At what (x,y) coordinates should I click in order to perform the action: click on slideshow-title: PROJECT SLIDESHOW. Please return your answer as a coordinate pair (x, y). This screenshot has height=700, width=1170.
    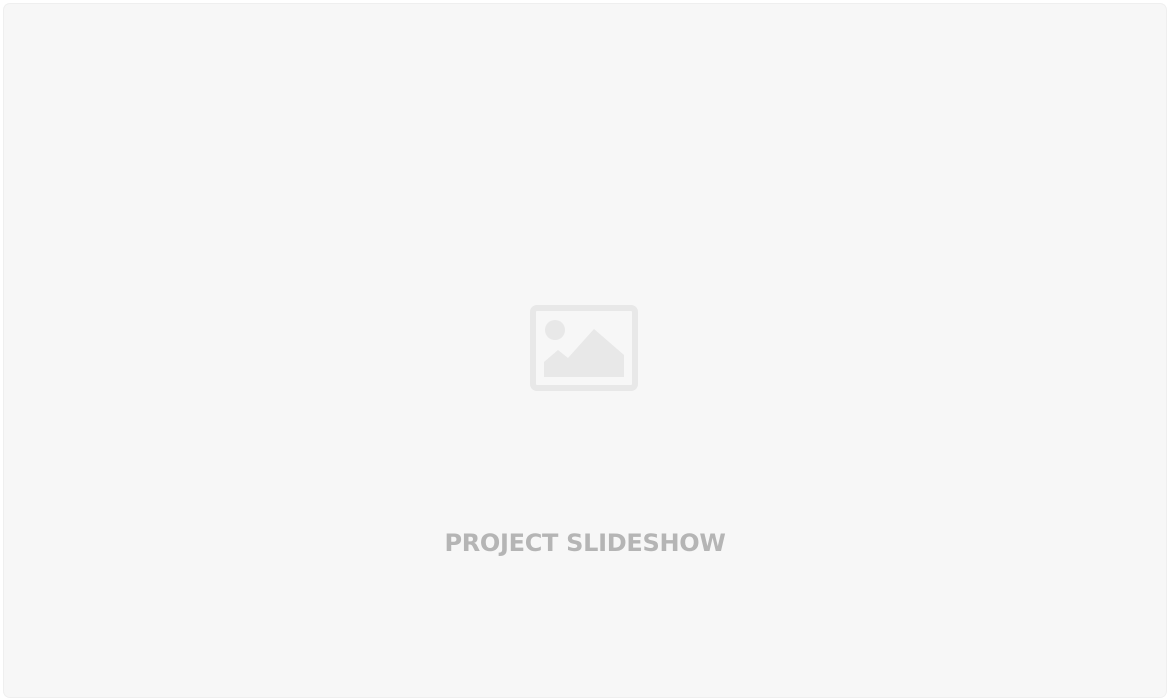
    Looking at the image, I should click on (585, 543).